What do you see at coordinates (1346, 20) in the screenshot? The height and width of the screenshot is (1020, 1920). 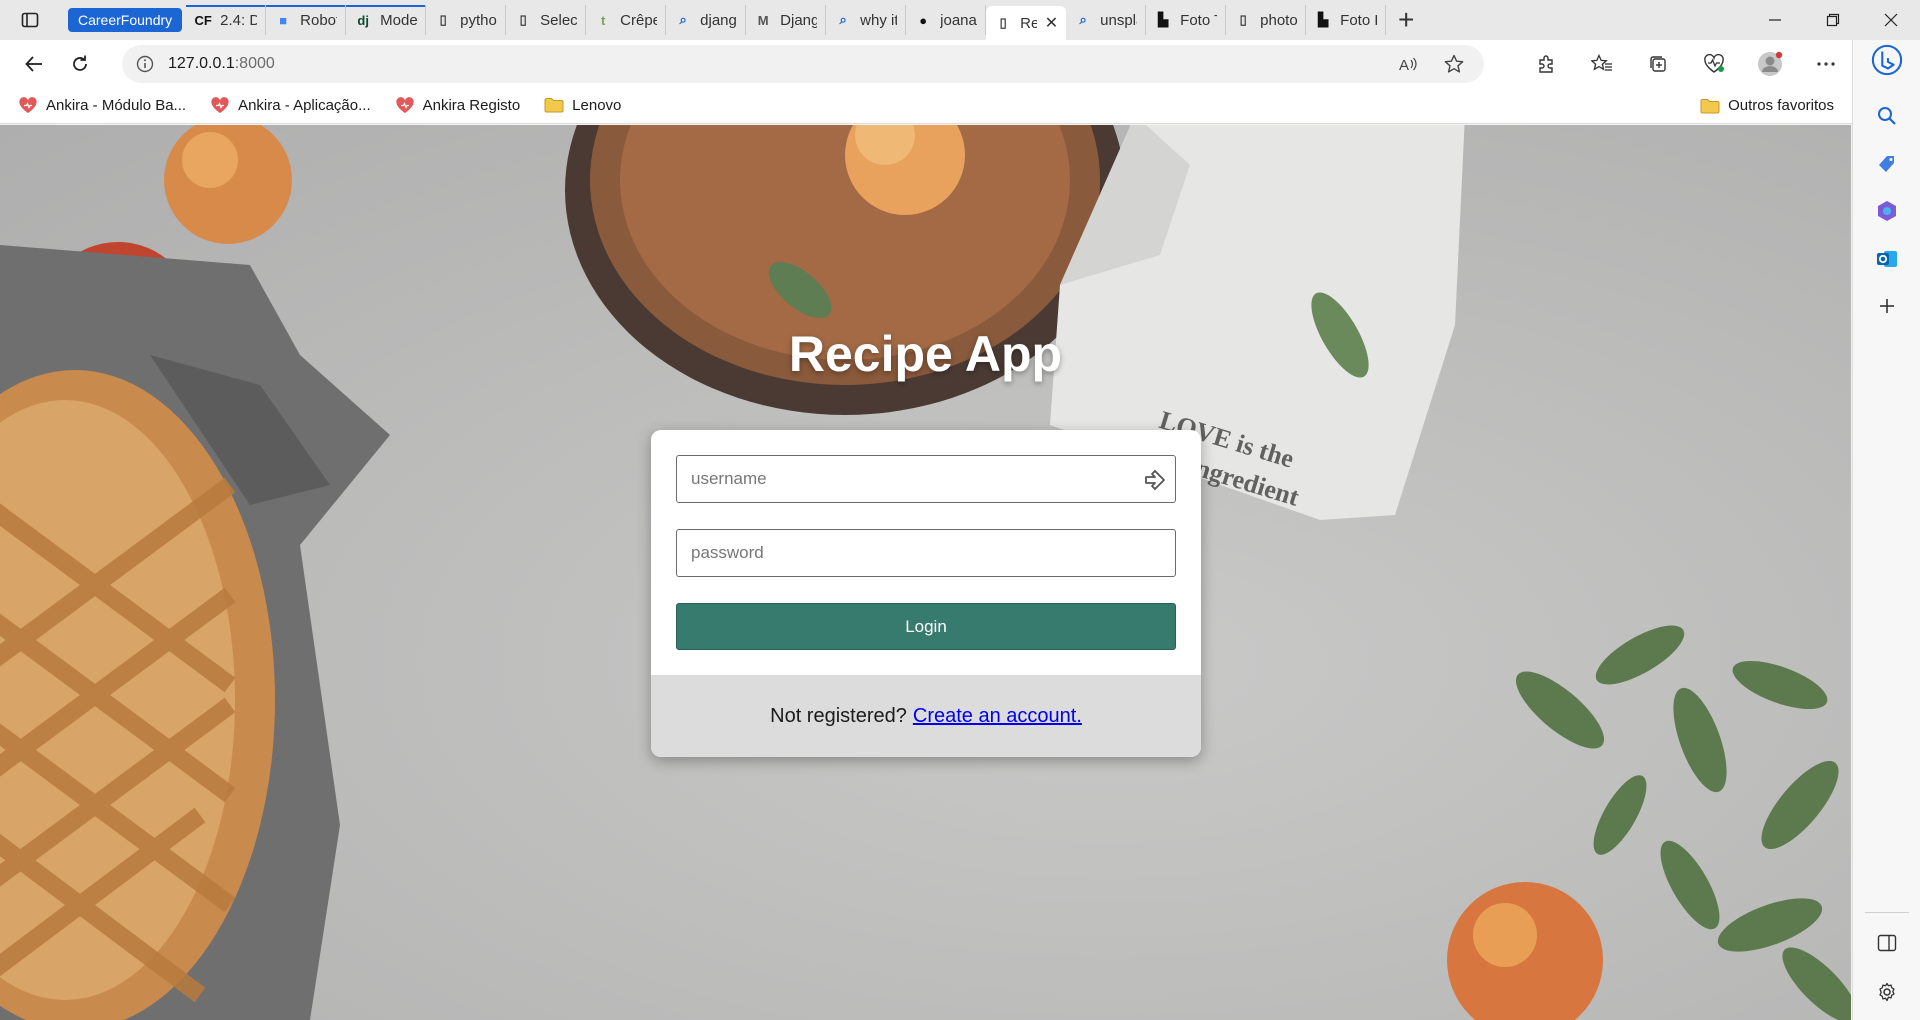 I see `tab-15: ▙ Foto Pr` at bounding box center [1346, 20].